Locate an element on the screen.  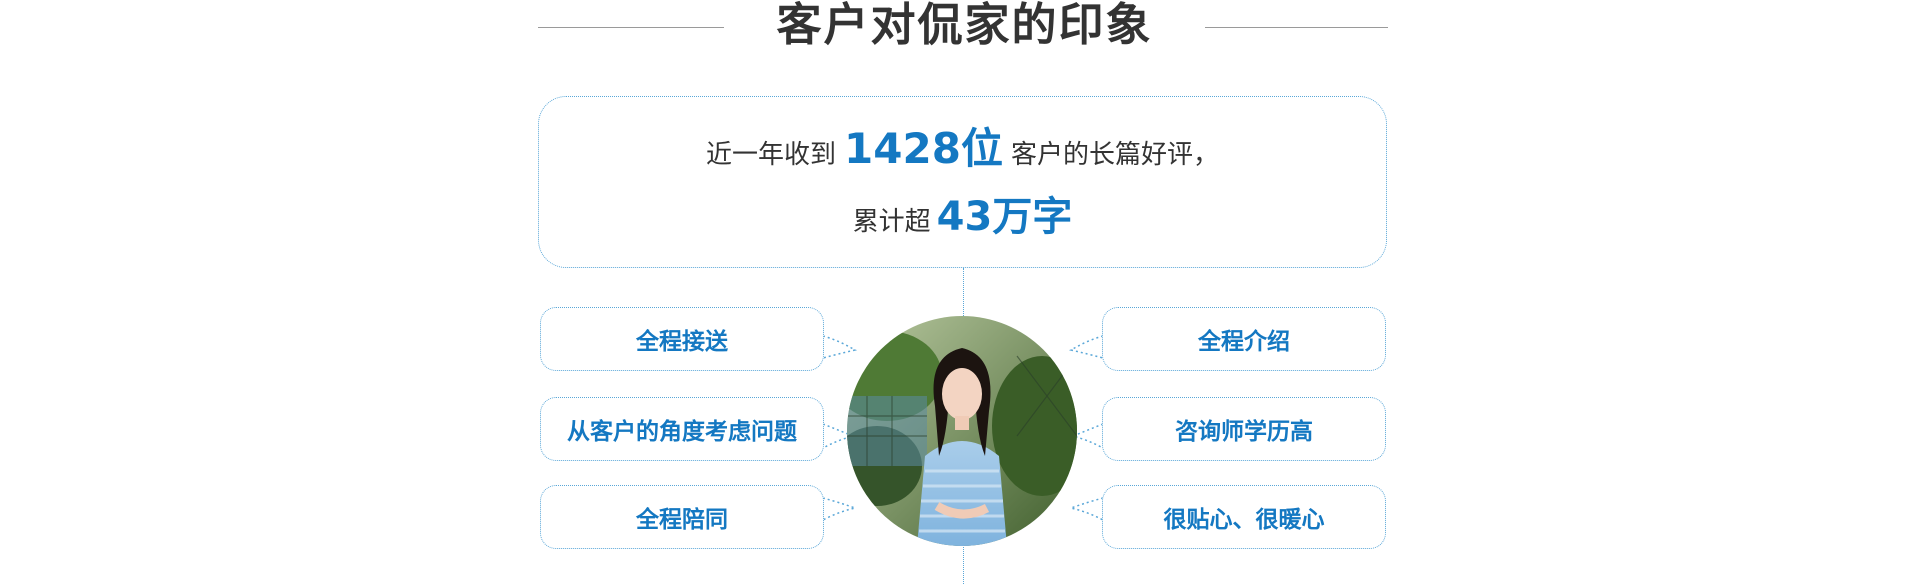
summary-line-1: 近一年收到 1428位 客户的长篇好评， is located at coordinates (962, 152).